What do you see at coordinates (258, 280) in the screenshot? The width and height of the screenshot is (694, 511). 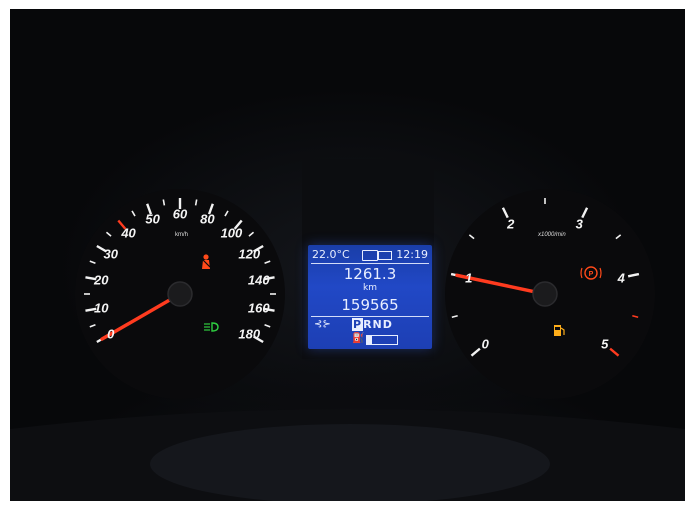 I see `speedometer-label: 140` at bounding box center [258, 280].